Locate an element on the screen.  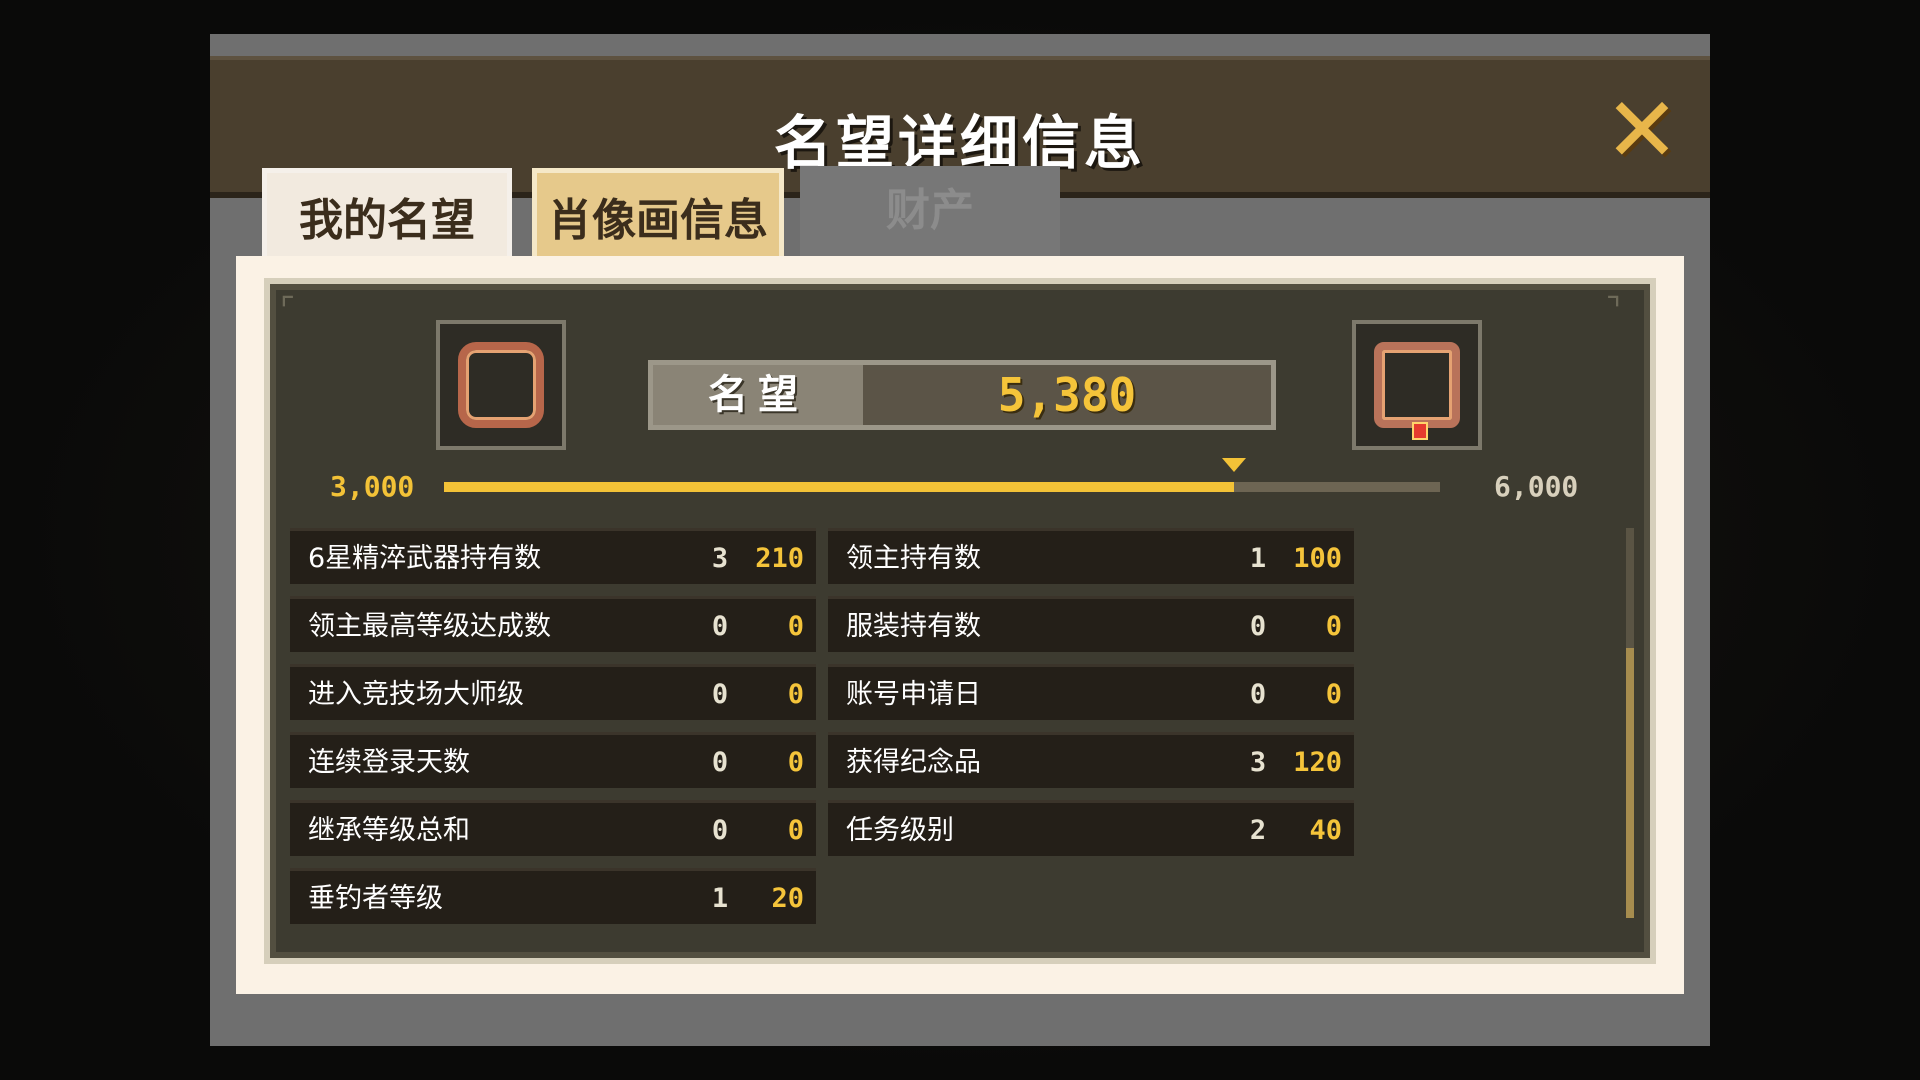
next-rank-frame-icon is located at coordinates (1417, 385).